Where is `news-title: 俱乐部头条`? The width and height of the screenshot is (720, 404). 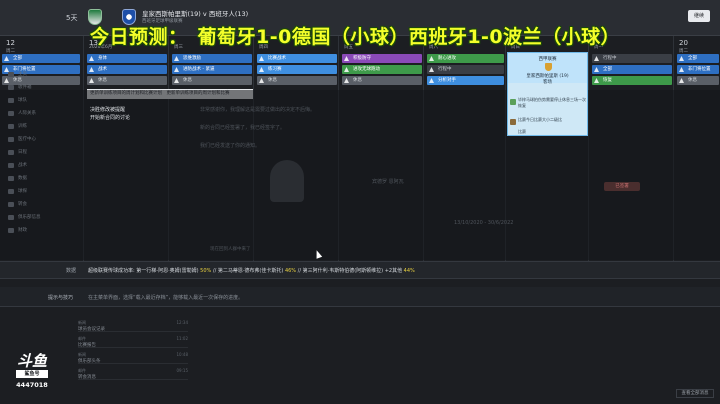 news-title: 俱乐部头条 is located at coordinates (89, 361).